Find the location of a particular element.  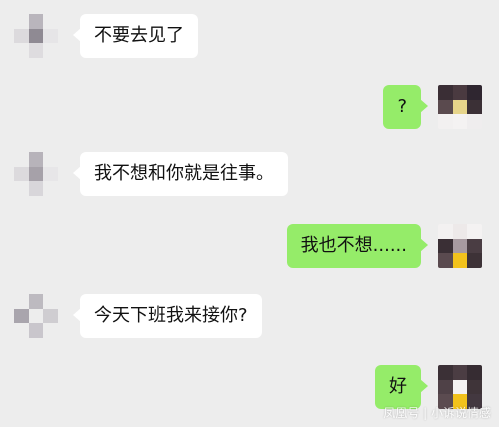

message-bubble: 好 is located at coordinates (401, 387).